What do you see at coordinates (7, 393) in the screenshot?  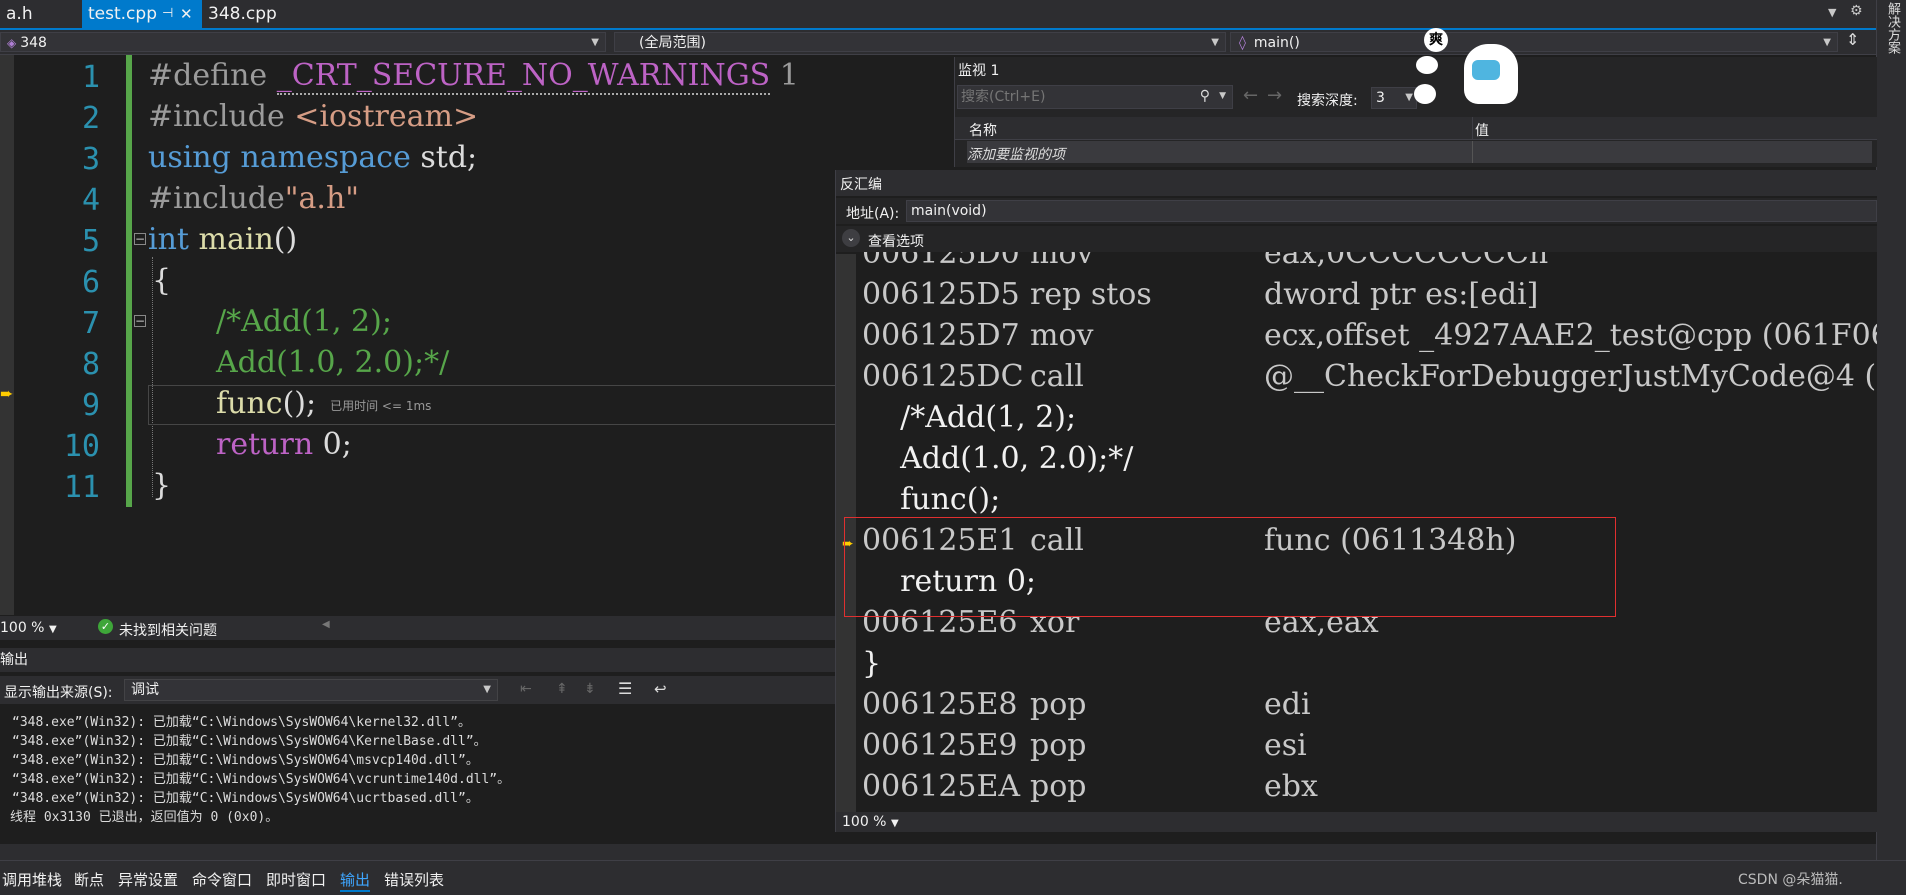 I see `current-statement-arrow-icon: ➨` at bounding box center [7, 393].